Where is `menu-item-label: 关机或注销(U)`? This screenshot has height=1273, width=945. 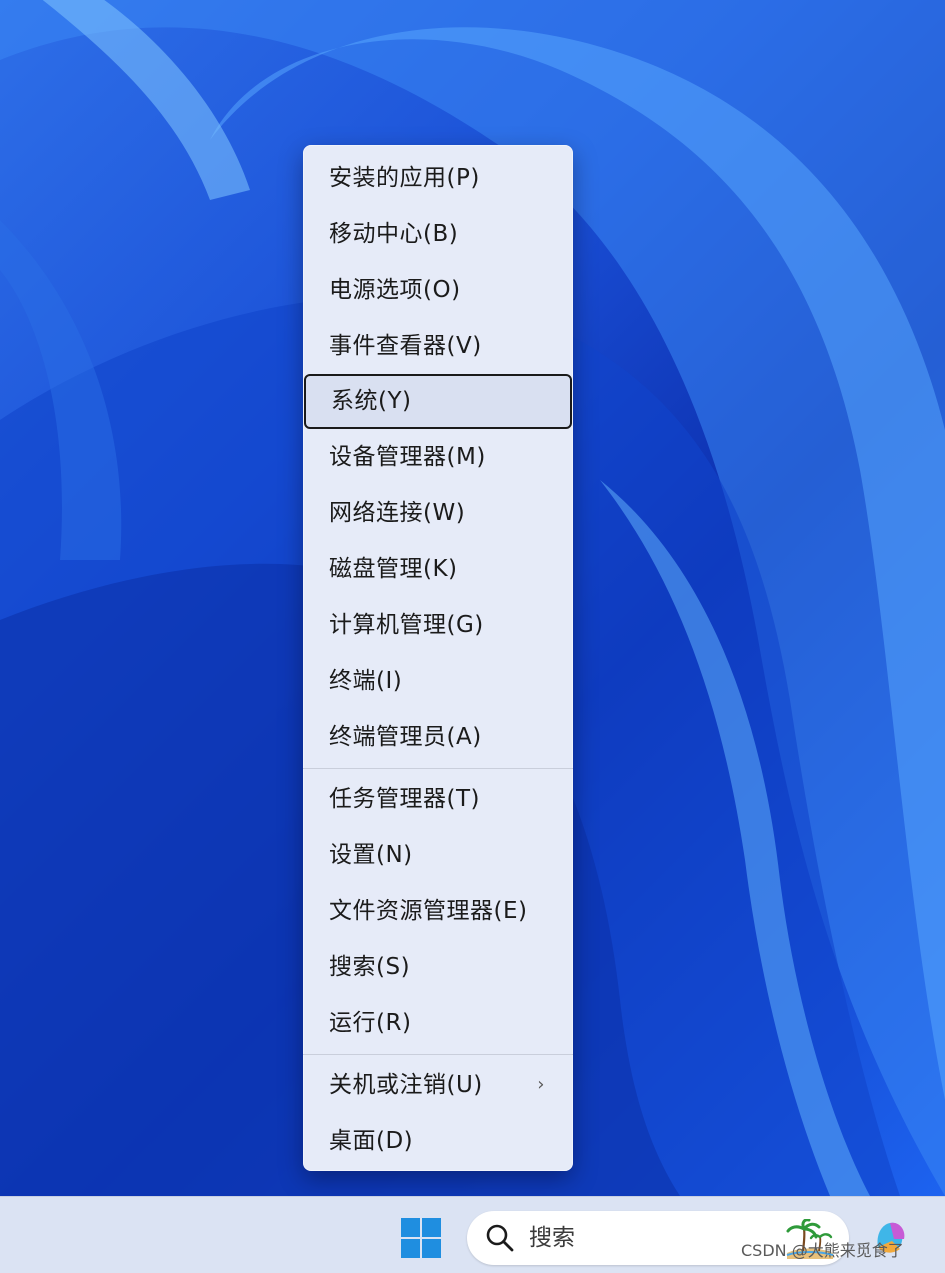
menu-item-label: 关机或注销(U) is located at coordinates (406, 1085).